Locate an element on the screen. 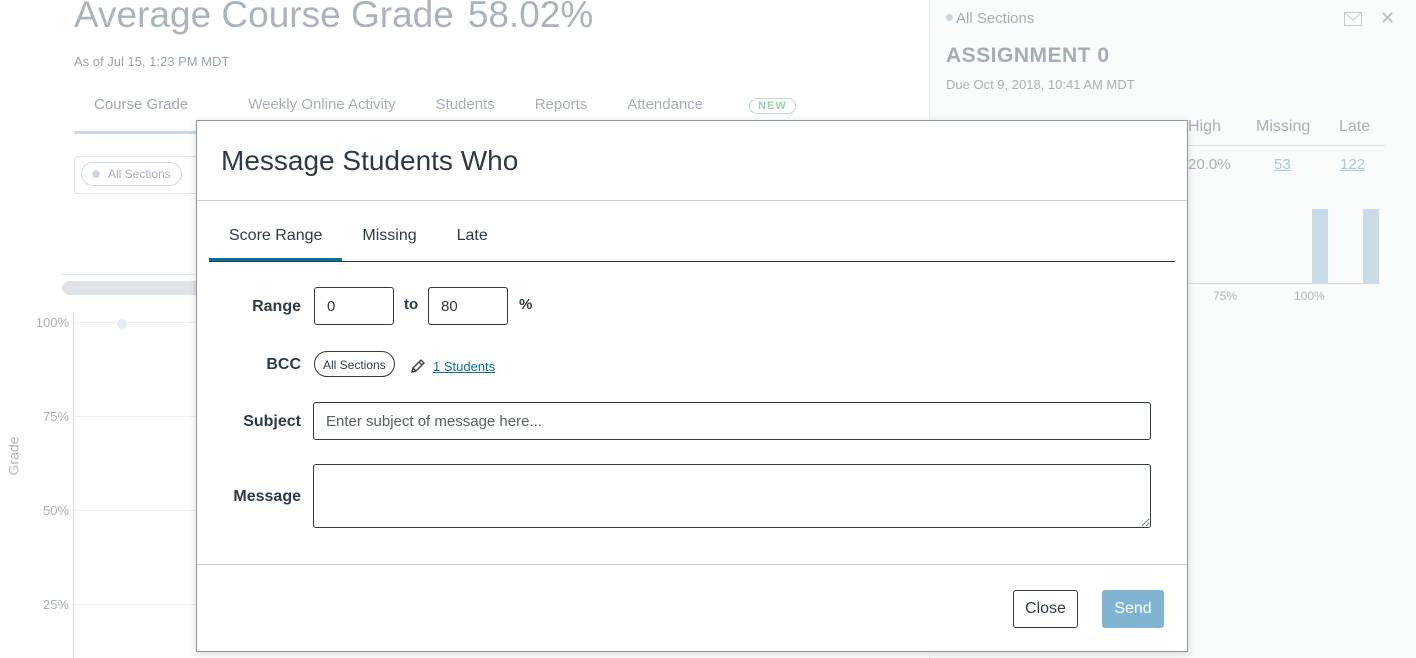  envelope-icon is located at coordinates (1353, 19).